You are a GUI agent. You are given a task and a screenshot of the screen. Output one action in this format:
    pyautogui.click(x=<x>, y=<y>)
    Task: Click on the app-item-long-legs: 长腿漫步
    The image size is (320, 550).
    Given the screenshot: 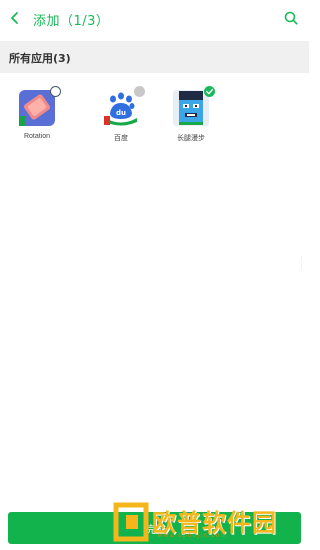 What is the action you would take?
    pyautogui.click(x=191, y=114)
    